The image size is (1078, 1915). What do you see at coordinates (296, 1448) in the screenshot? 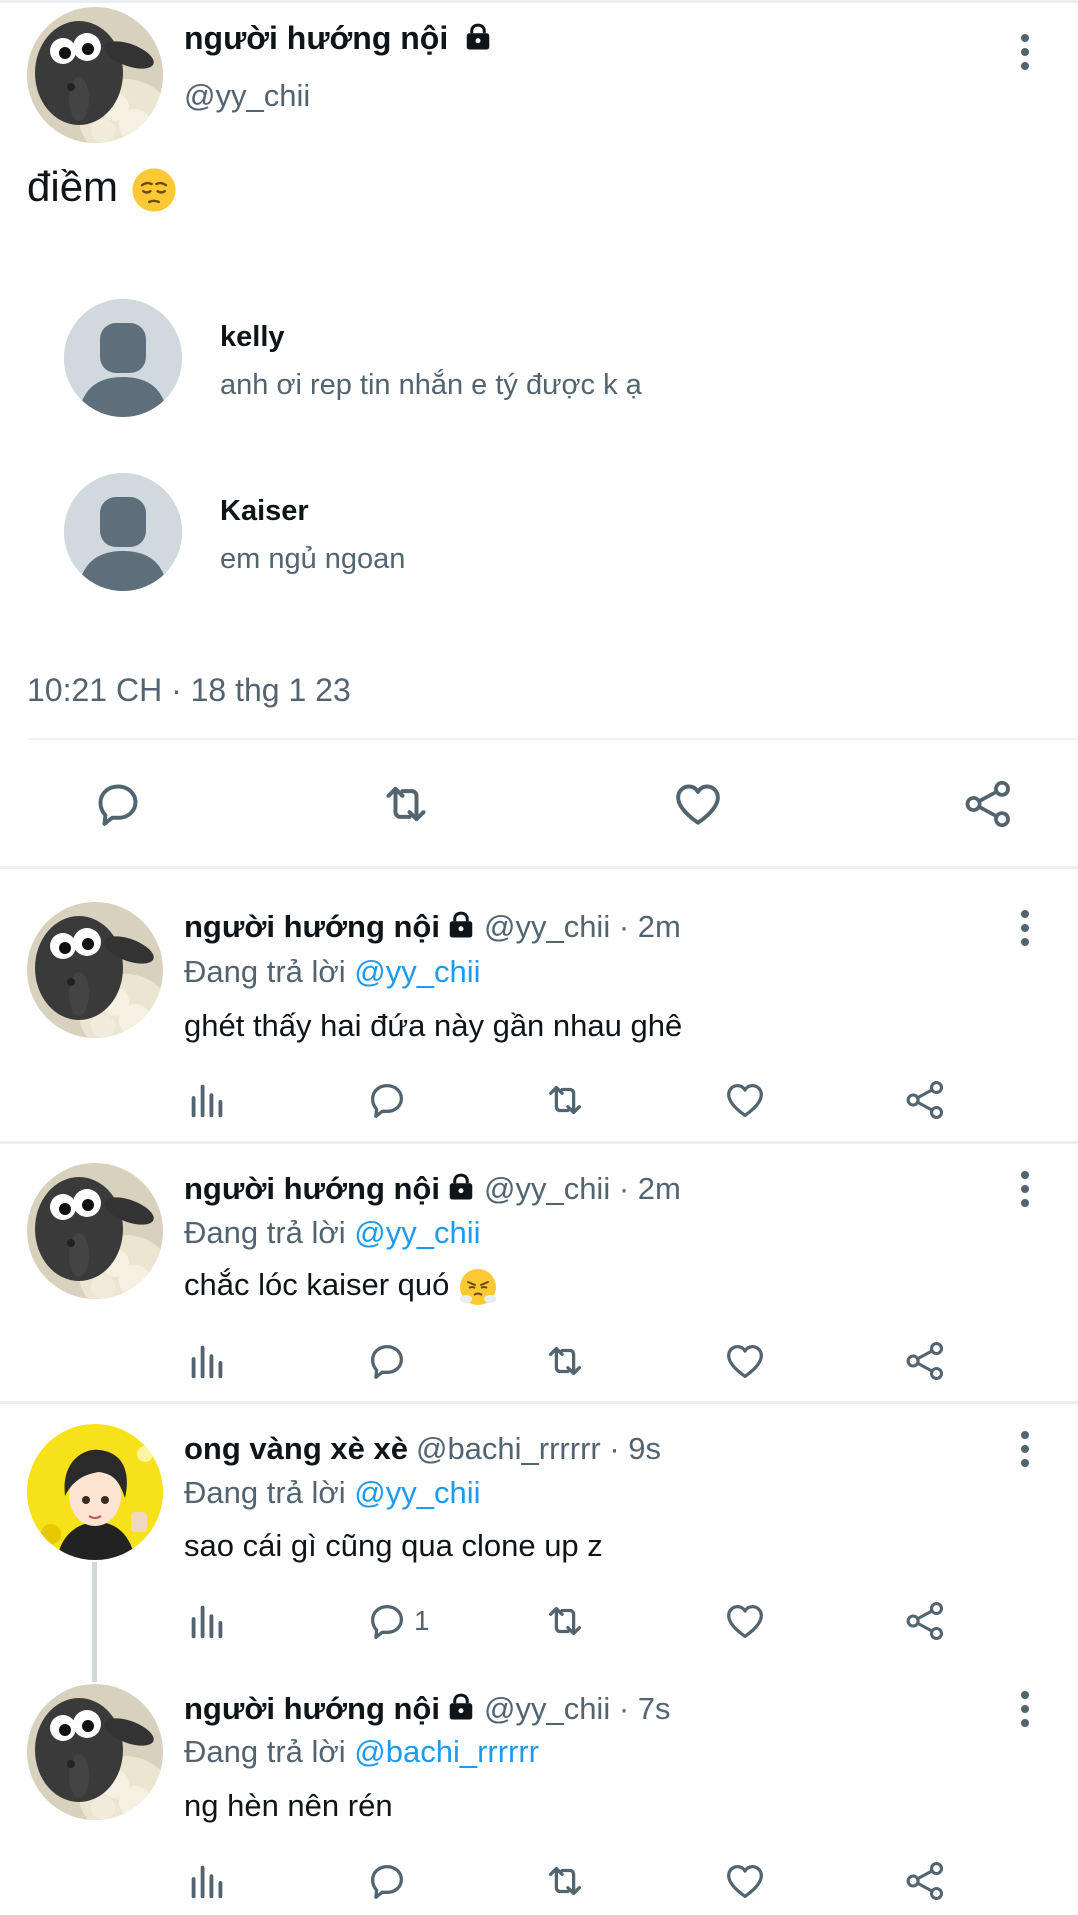
I see `reply-author-name: ong vàng xè xè` at bounding box center [296, 1448].